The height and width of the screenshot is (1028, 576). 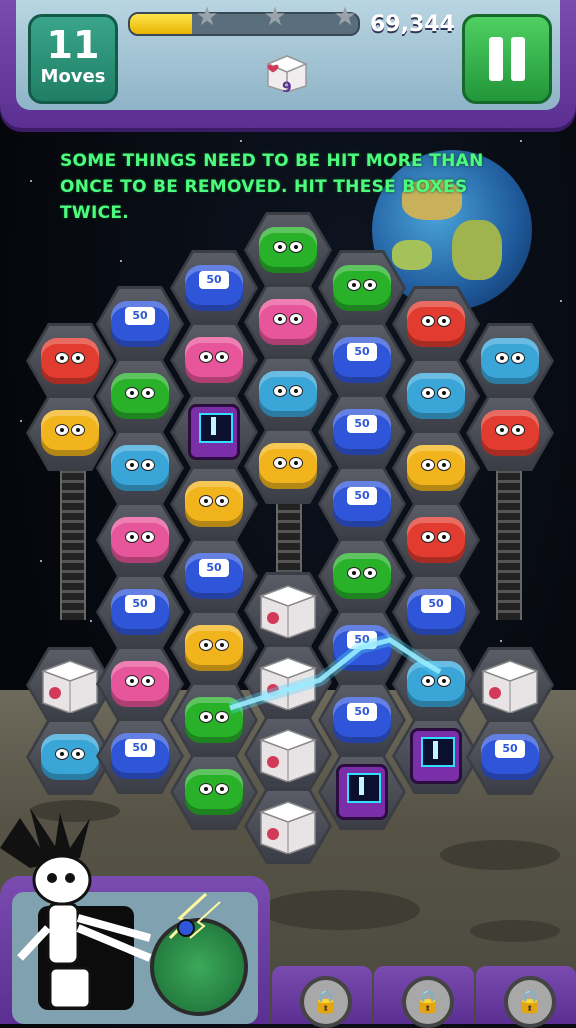 I want to click on moves-counter: 11 Moves, so click(x=73, y=59).